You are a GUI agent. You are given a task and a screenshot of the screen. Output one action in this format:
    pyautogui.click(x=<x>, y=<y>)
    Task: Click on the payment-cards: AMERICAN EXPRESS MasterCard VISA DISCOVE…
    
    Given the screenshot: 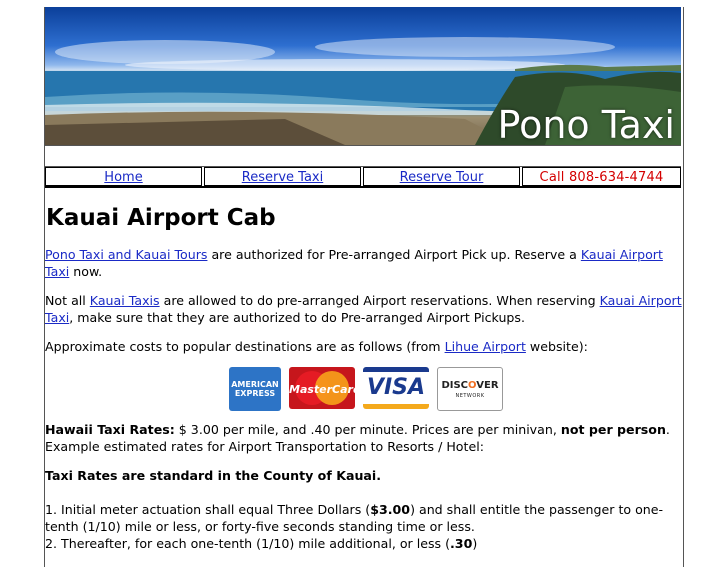 What is the action you would take?
    pyautogui.click(x=364, y=389)
    